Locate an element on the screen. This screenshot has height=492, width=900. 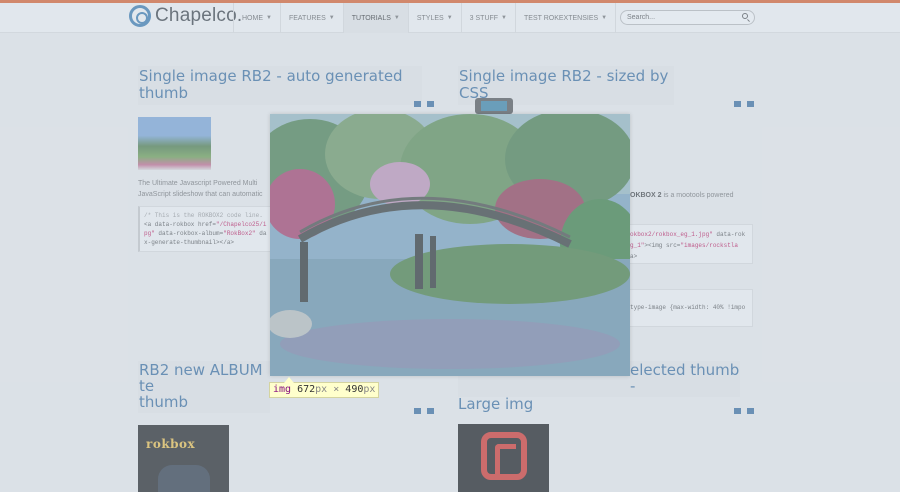
nav-item-styles: STYLES ▼ is located at coordinates (434, 18).